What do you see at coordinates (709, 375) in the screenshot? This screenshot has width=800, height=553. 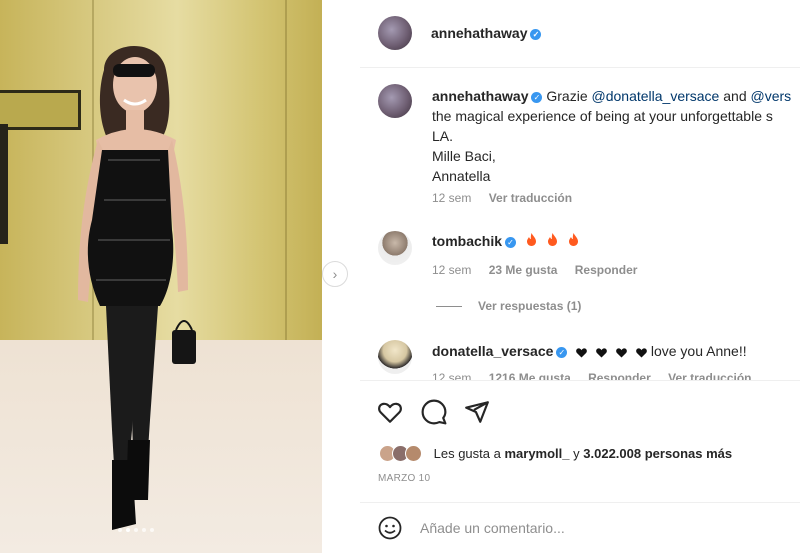 I see `comment-translate-link: Ver traducción` at bounding box center [709, 375].